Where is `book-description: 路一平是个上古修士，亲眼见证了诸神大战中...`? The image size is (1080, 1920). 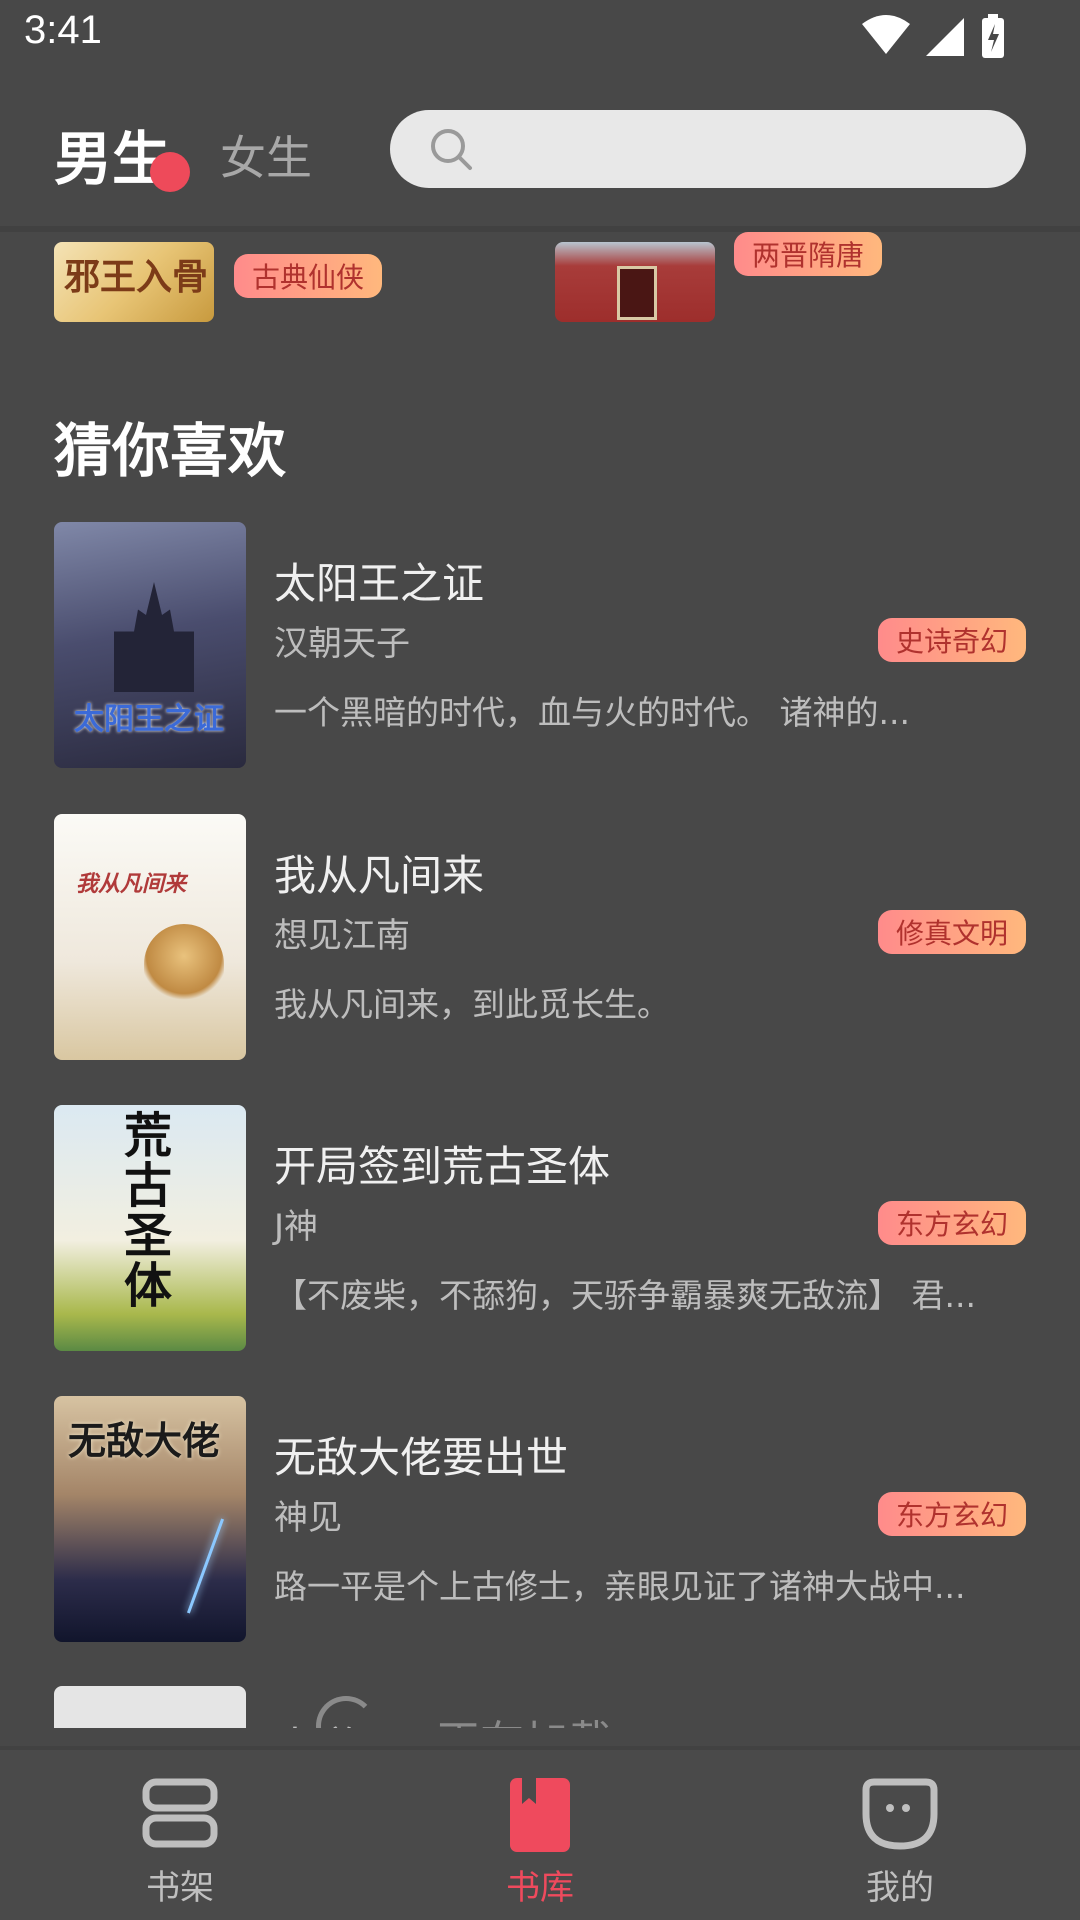 book-description: 路一平是个上古修士，亲眼见证了诸神大战中... is located at coordinates (620, 1586).